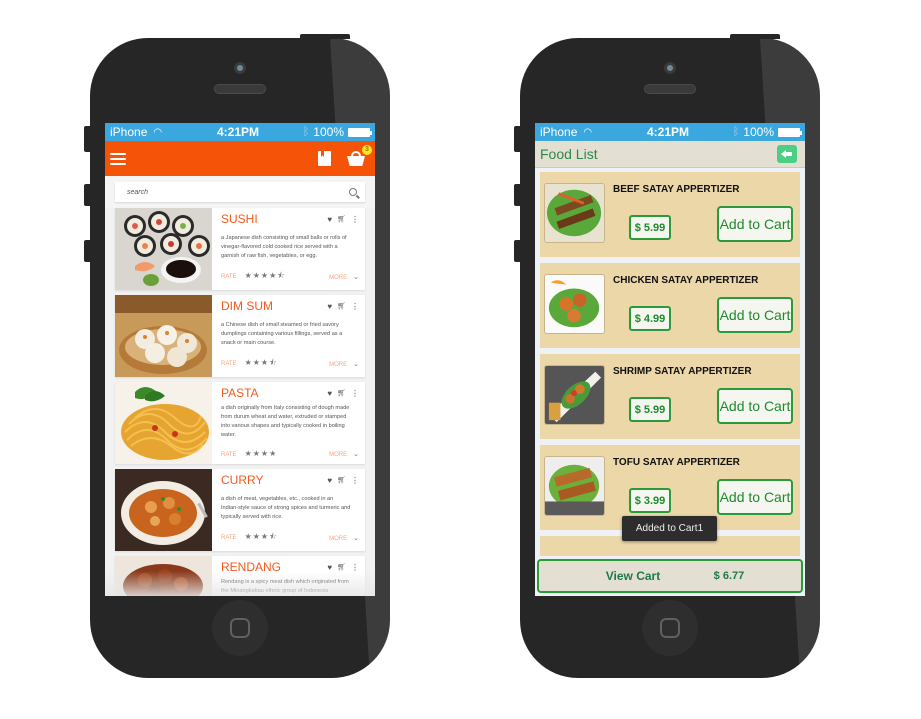 The width and height of the screenshot is (921, 719). I want to click on view-cart-label: View Cart, so click(633, 576).